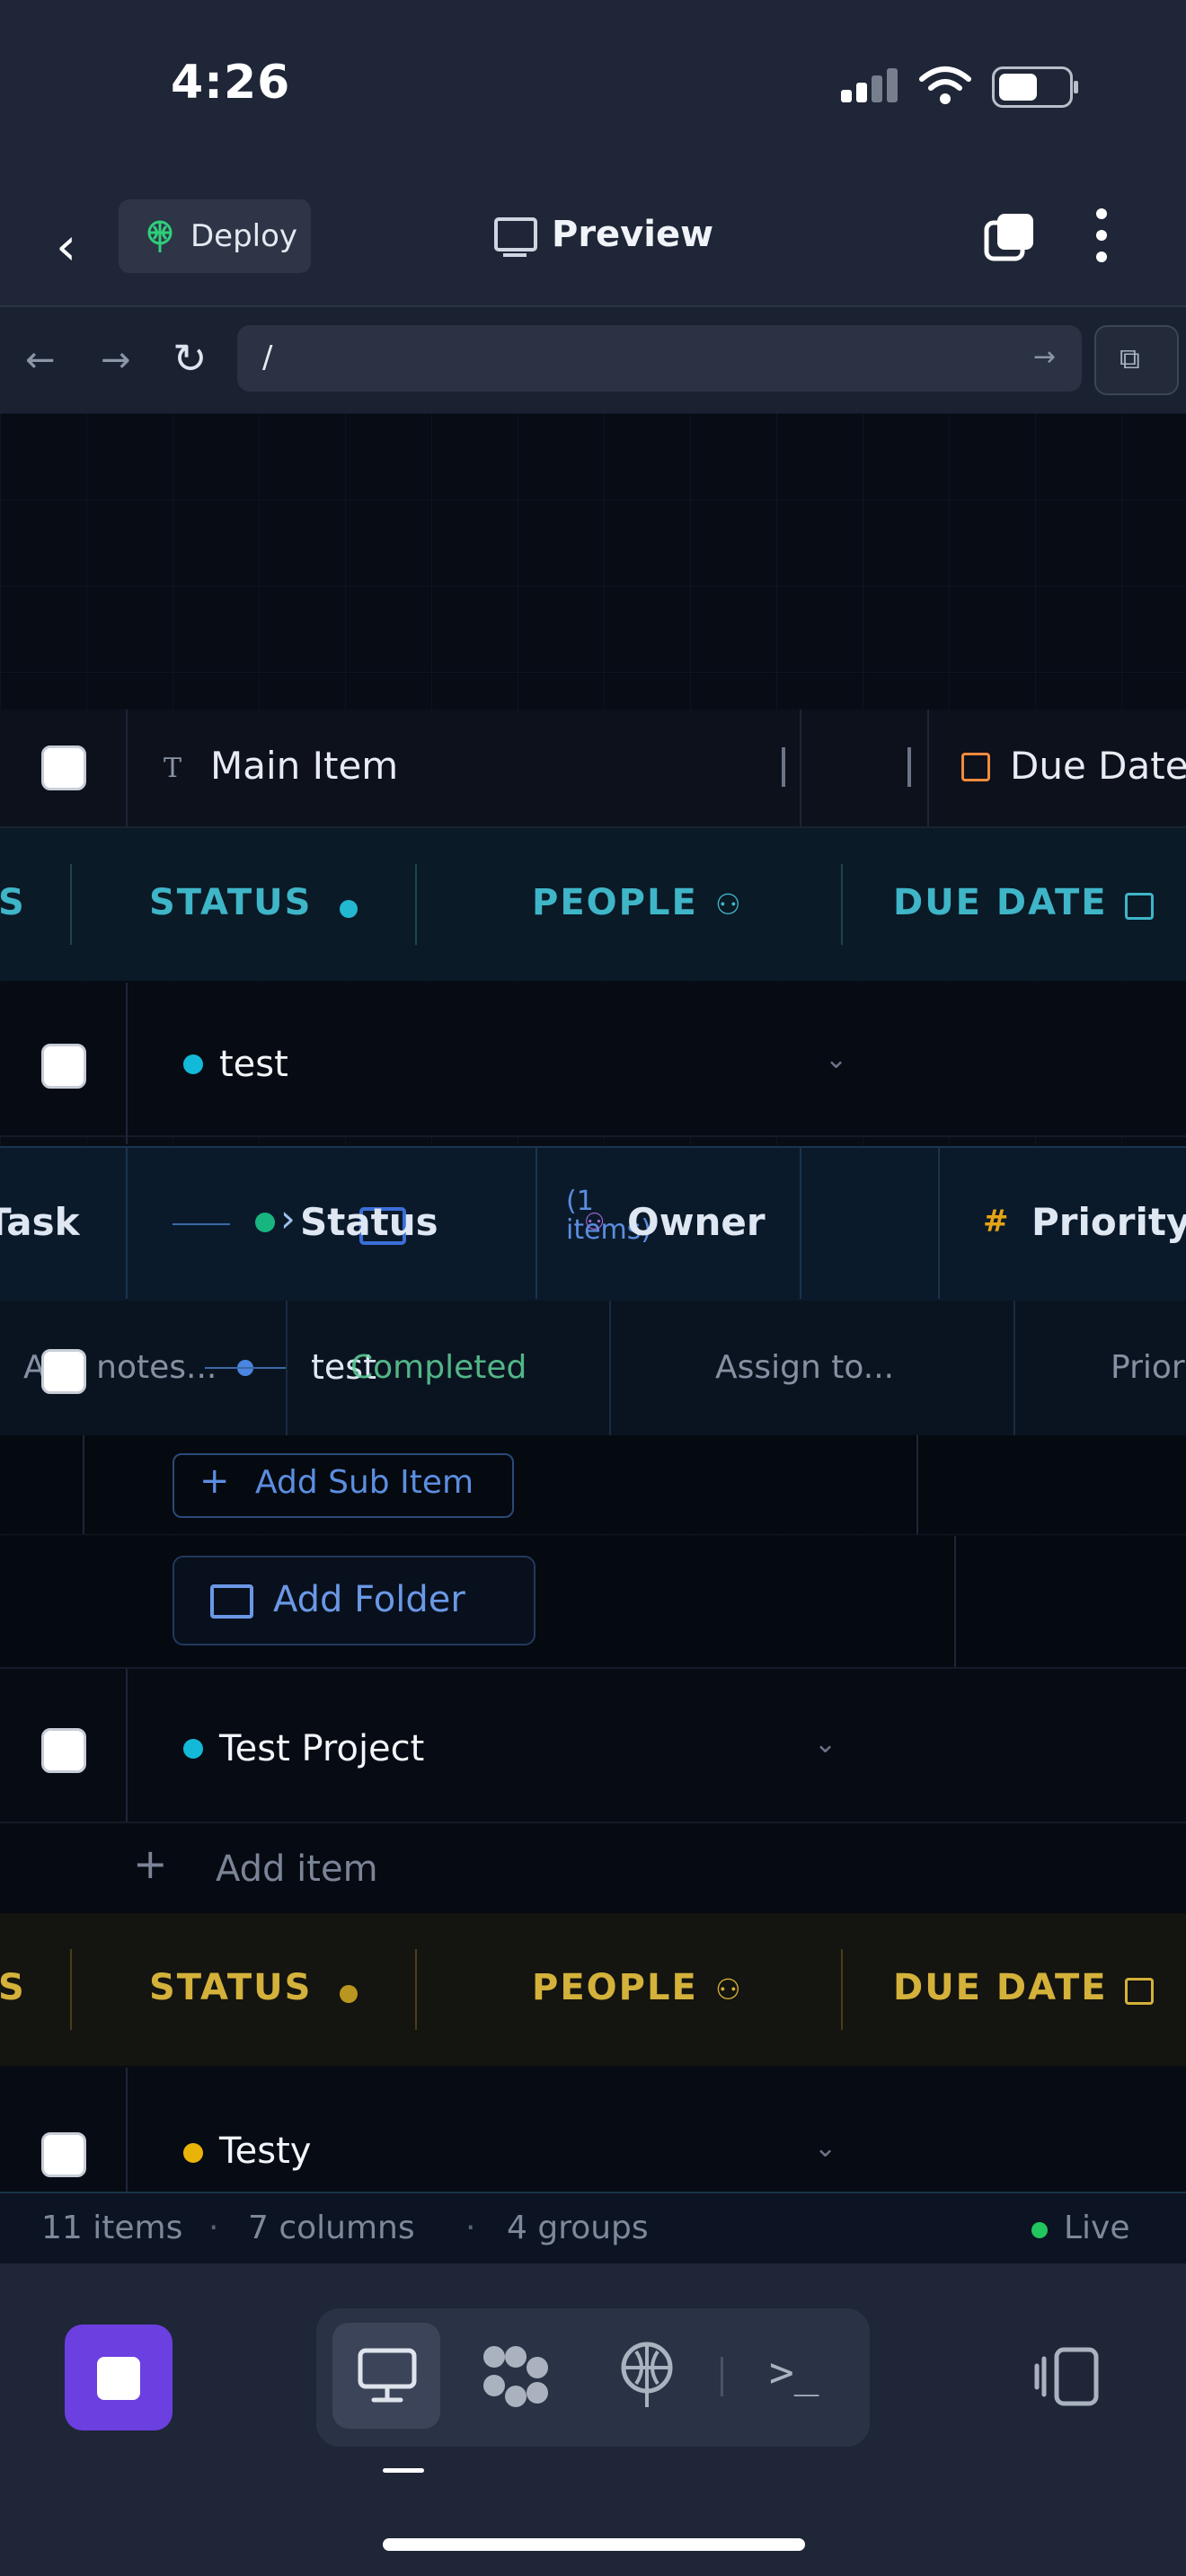  What do you see at coordinates (297, 1869) in the screenshot?
I see `add-item-label: Add item` at bounding box center [297, 1869].